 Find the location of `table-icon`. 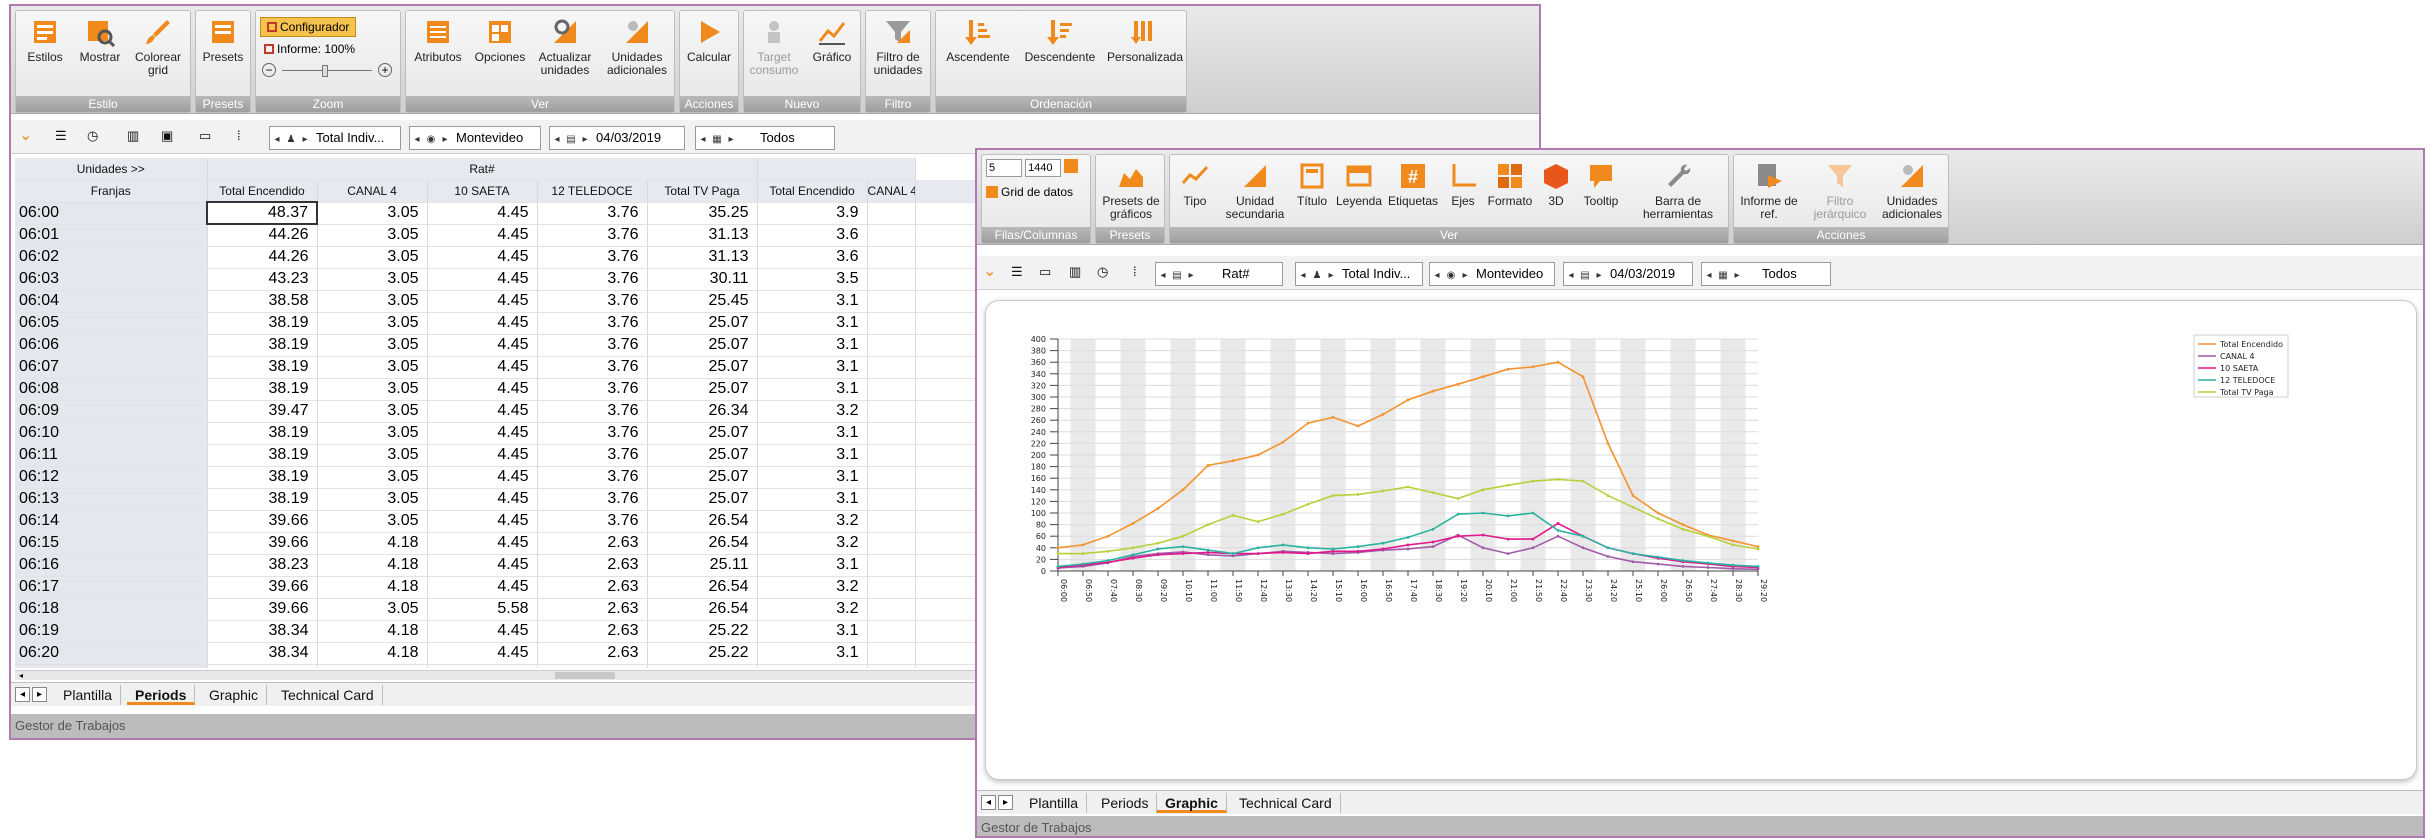

table-icon is located at coordinates (1071, 166).